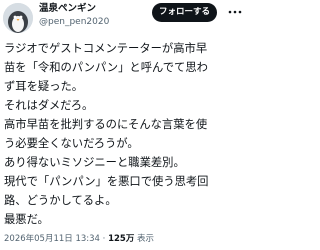 The width and height of the screenshot is (320, 250). What do you see at coordinates (71, 143) in the screenshot?
I see `tweet-text-line: う必要全くないだろうが。` at bounding box center [71, 143].